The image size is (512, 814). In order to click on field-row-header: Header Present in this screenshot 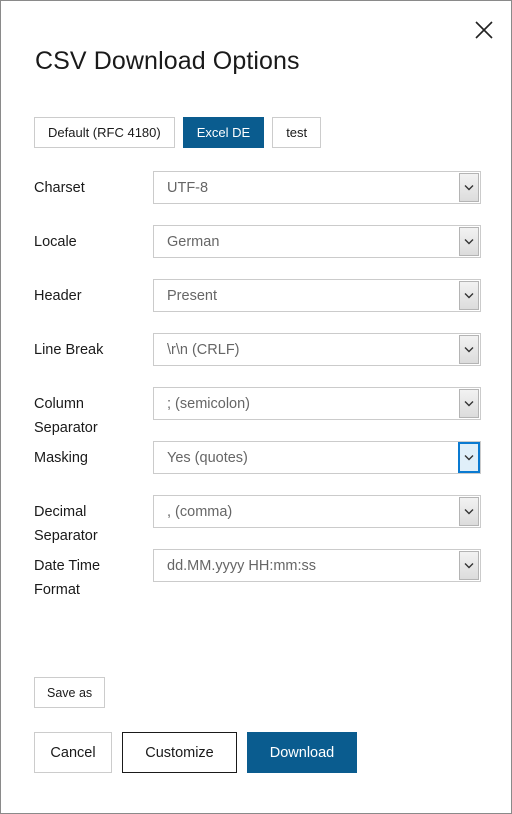, I will do `click(256, 302)`.